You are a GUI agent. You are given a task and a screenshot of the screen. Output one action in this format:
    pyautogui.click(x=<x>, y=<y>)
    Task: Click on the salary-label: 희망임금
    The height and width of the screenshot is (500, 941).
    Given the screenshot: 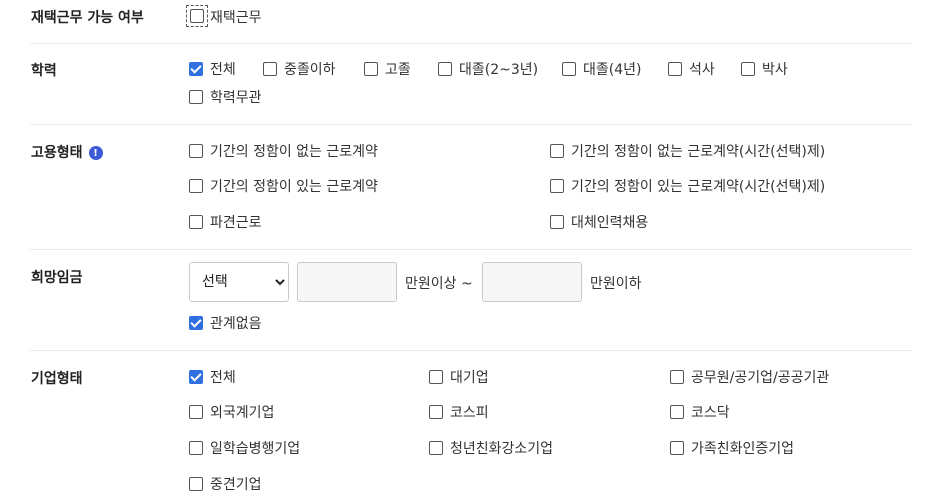 What is the action you would take?
    pyautogui.click(x=57, y=278)
    